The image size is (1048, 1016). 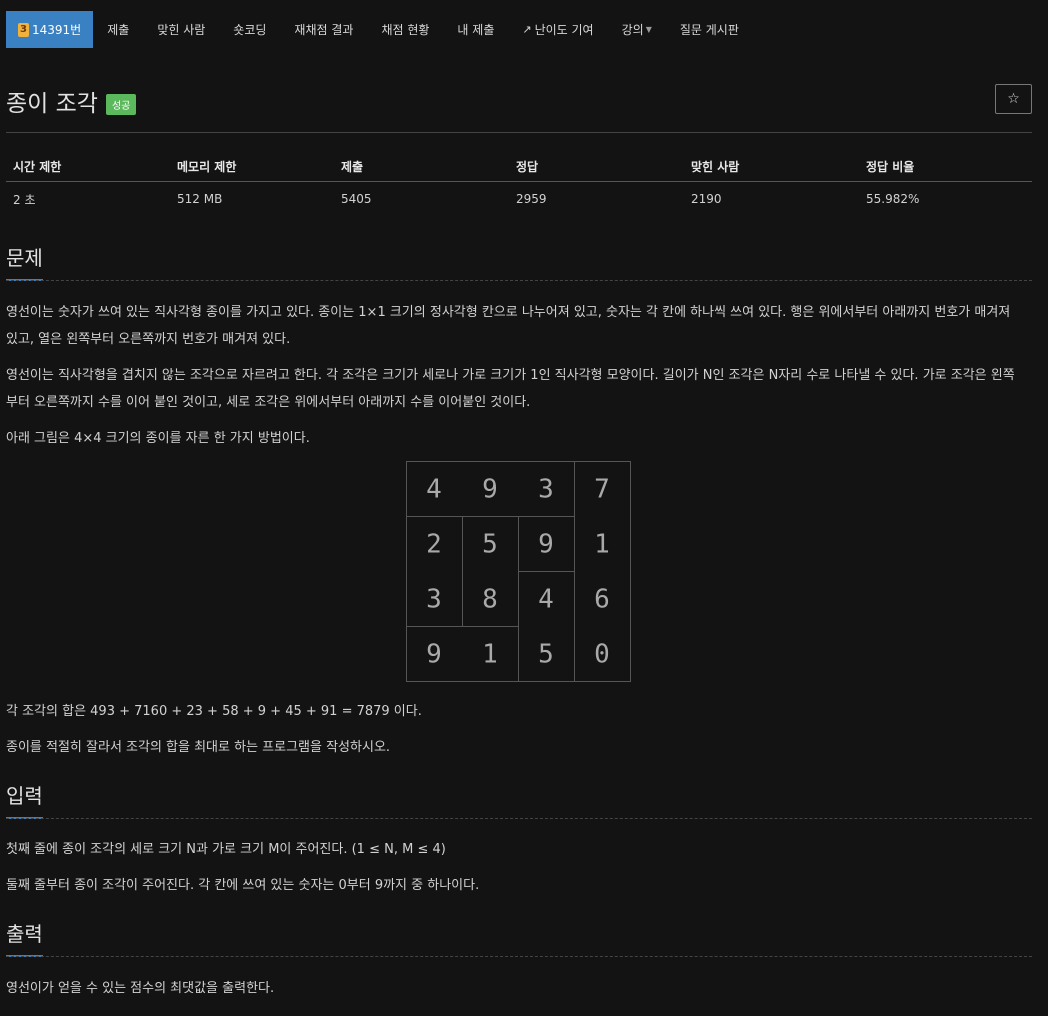 I want to click on nav-problem-id: 3 14391번, so click(x=50, y=29).